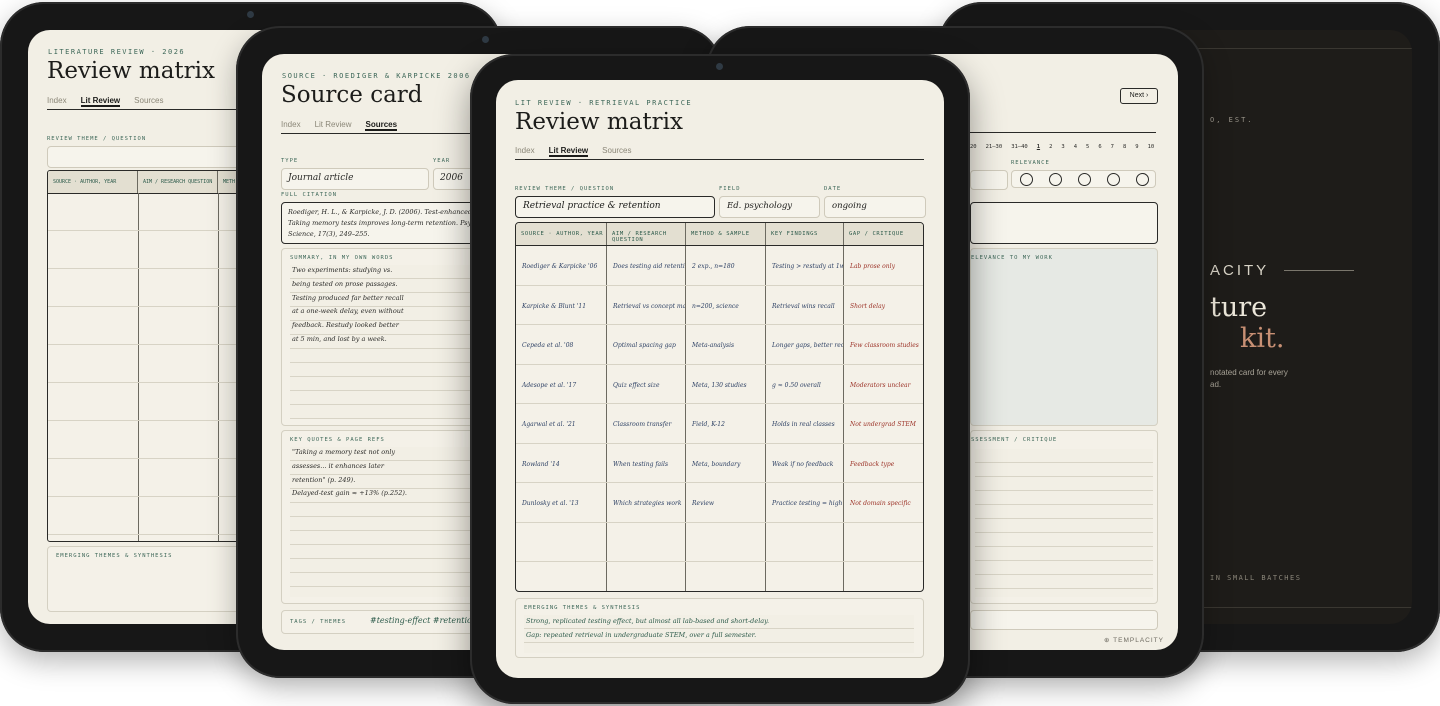 The width and height of the screenshot is (1440, 706). What do you see at coordinates (883, 305) in the screenshot?
I see `cell-gap: Short delay` at bounding box center [883, 305].